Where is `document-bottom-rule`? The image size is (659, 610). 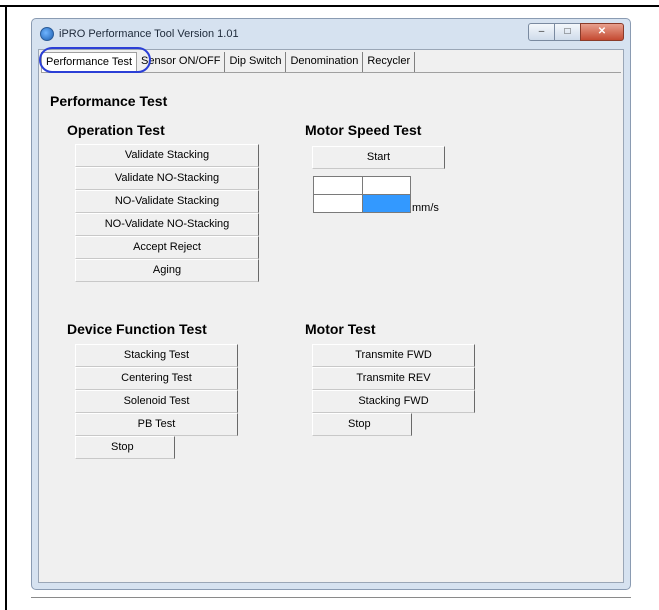 document-bottom-rule is located at coordinates (331, 597).